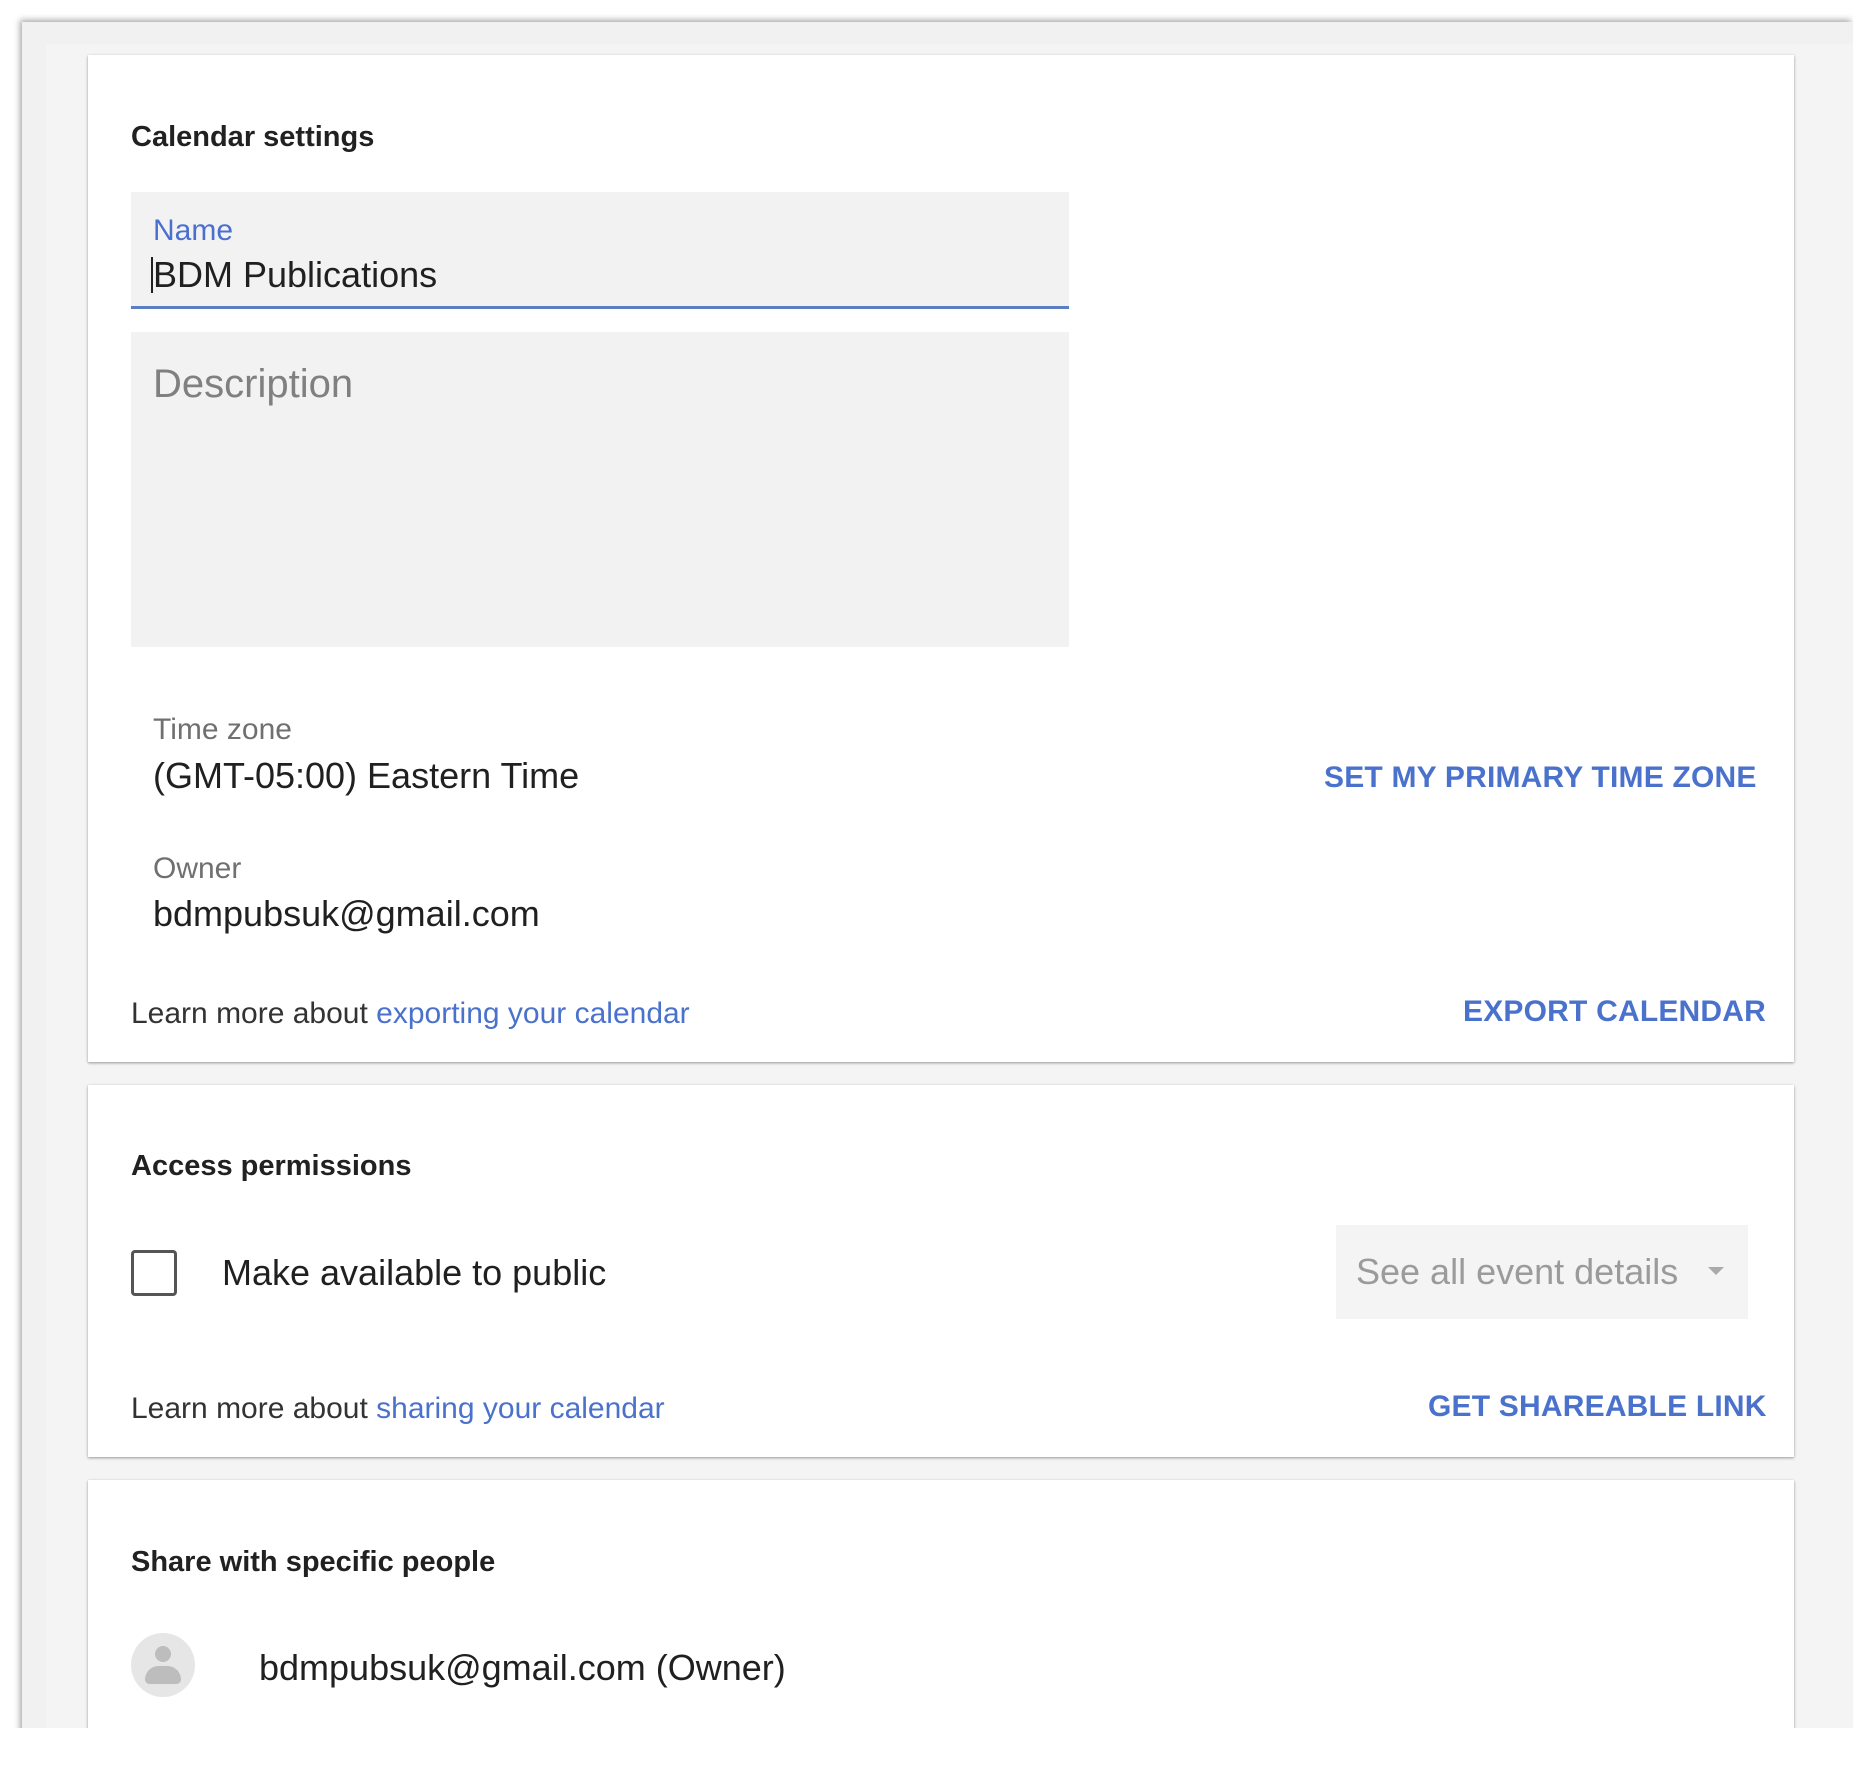 The image size is (1853, 1778). What do you see at coordinates (163, 1675) in the screenshot?
I see `person-body-icon` at bounding box center [163, 1675].